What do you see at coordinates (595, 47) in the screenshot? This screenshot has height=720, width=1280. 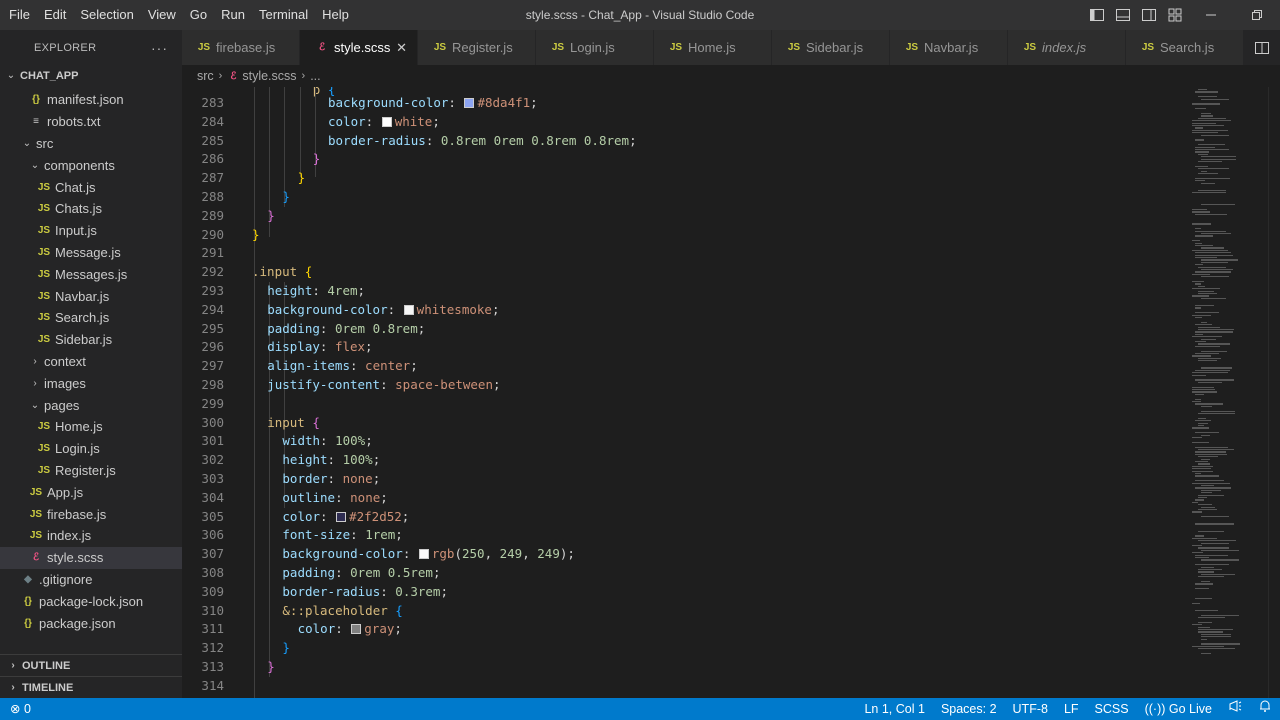 I see `tab-login-js: JS Login.js` at bounding box center [595, 47].